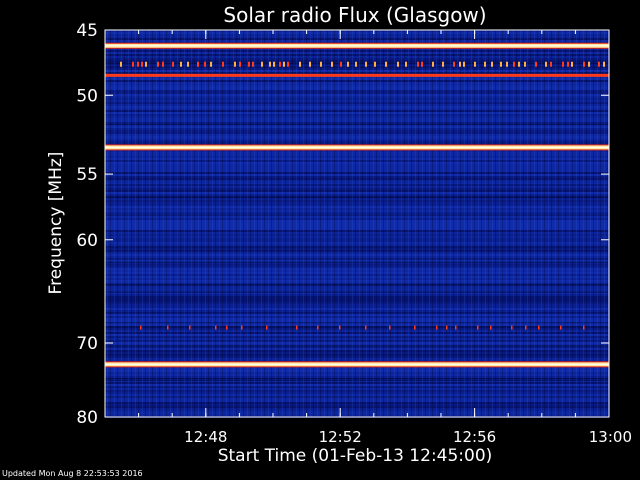  I want to click on y-tick-label: 55, so click(87, 175).